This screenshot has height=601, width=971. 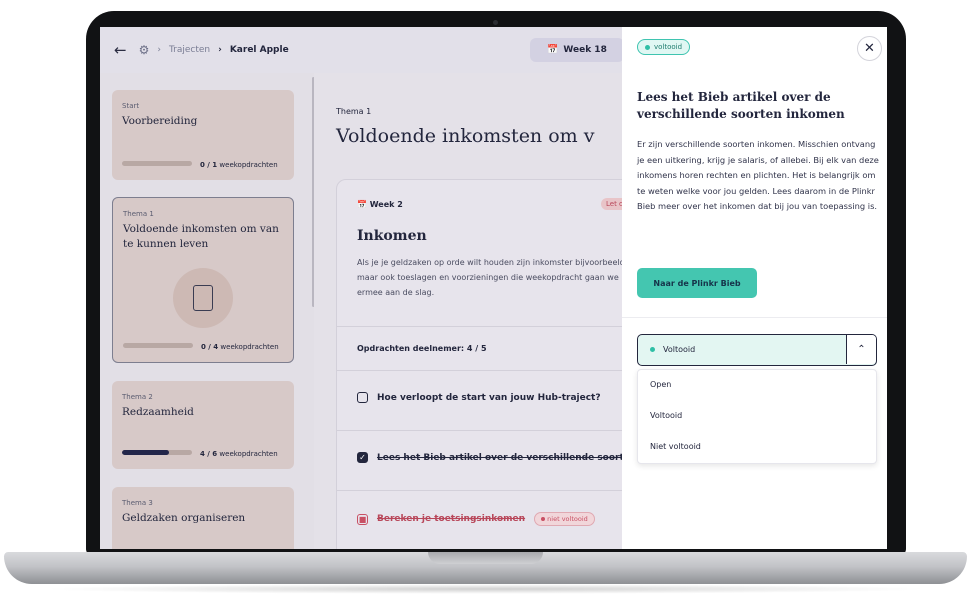 What do you see at coordinates (666, 415) in the screenshot?
I see `status-option-voltooid: Voltooid` at bounding box center [666, 415].